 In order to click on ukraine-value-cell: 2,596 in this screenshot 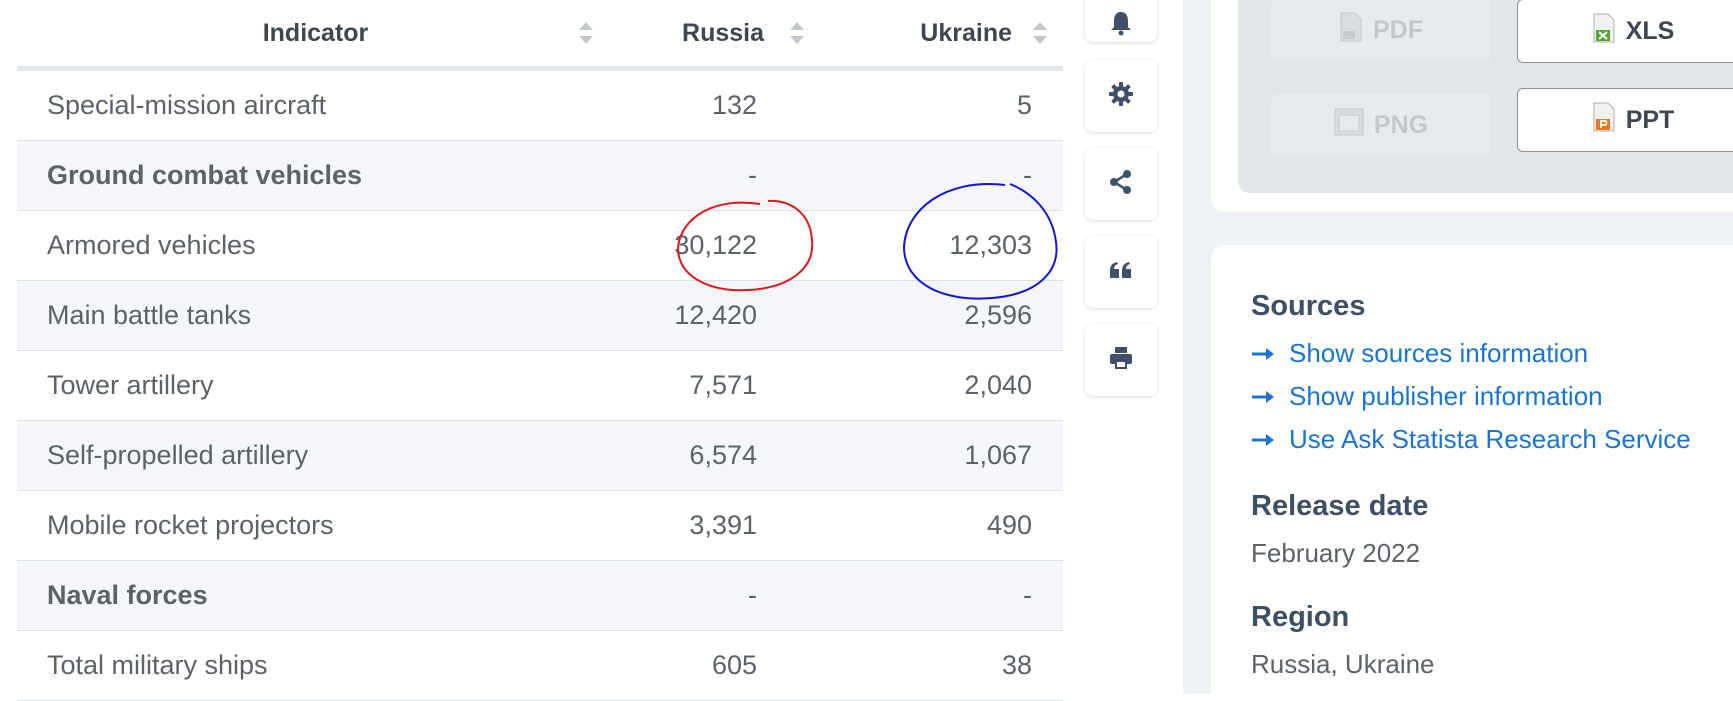, I will do `click(936, 315)`.